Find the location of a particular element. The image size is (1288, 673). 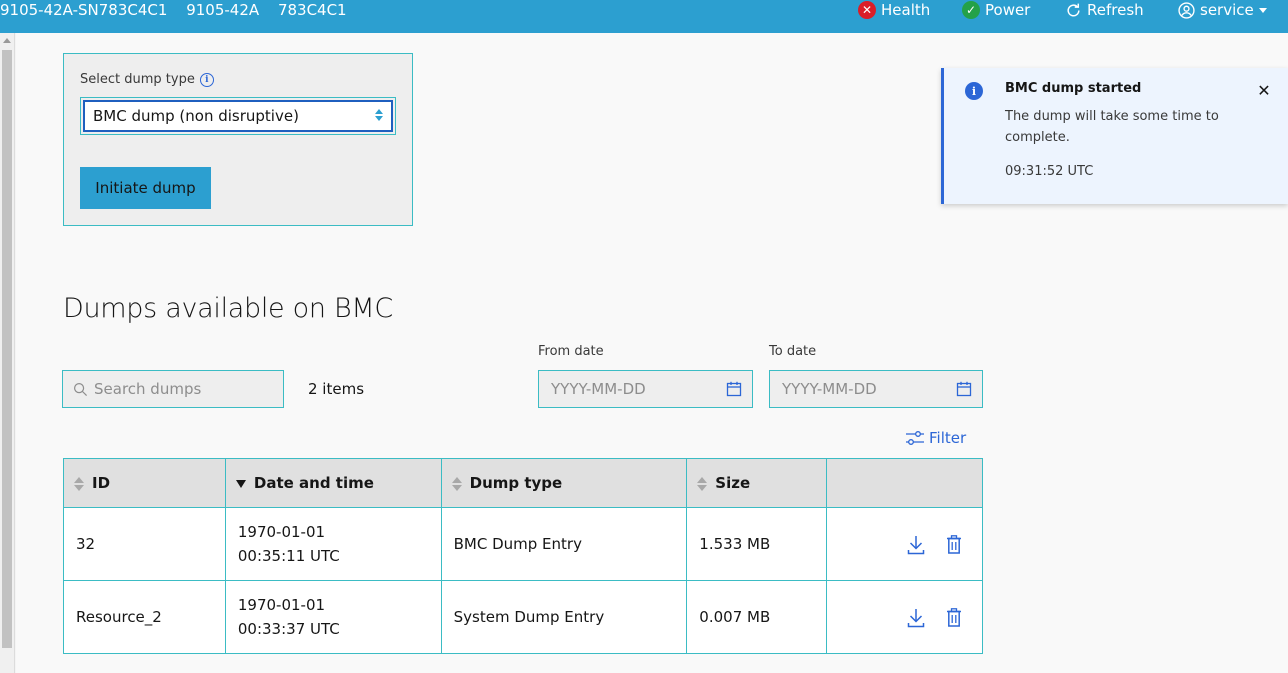

cell-time: 00:33:37 UTC is located at coordinates (288, 629).